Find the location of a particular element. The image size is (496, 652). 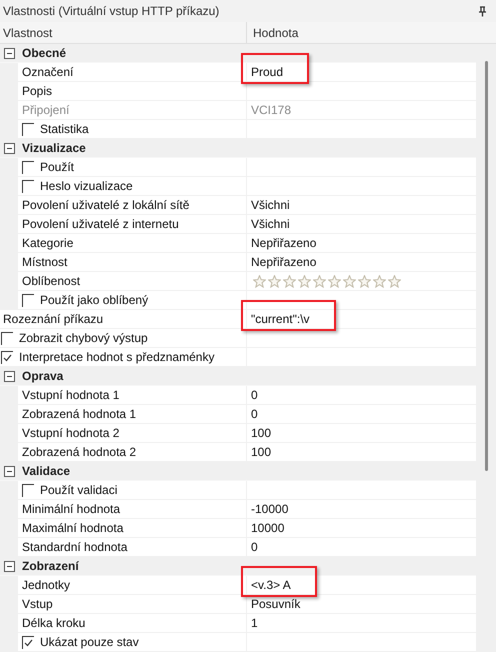

section-title: Oprava is located at coordinates (43, 376).